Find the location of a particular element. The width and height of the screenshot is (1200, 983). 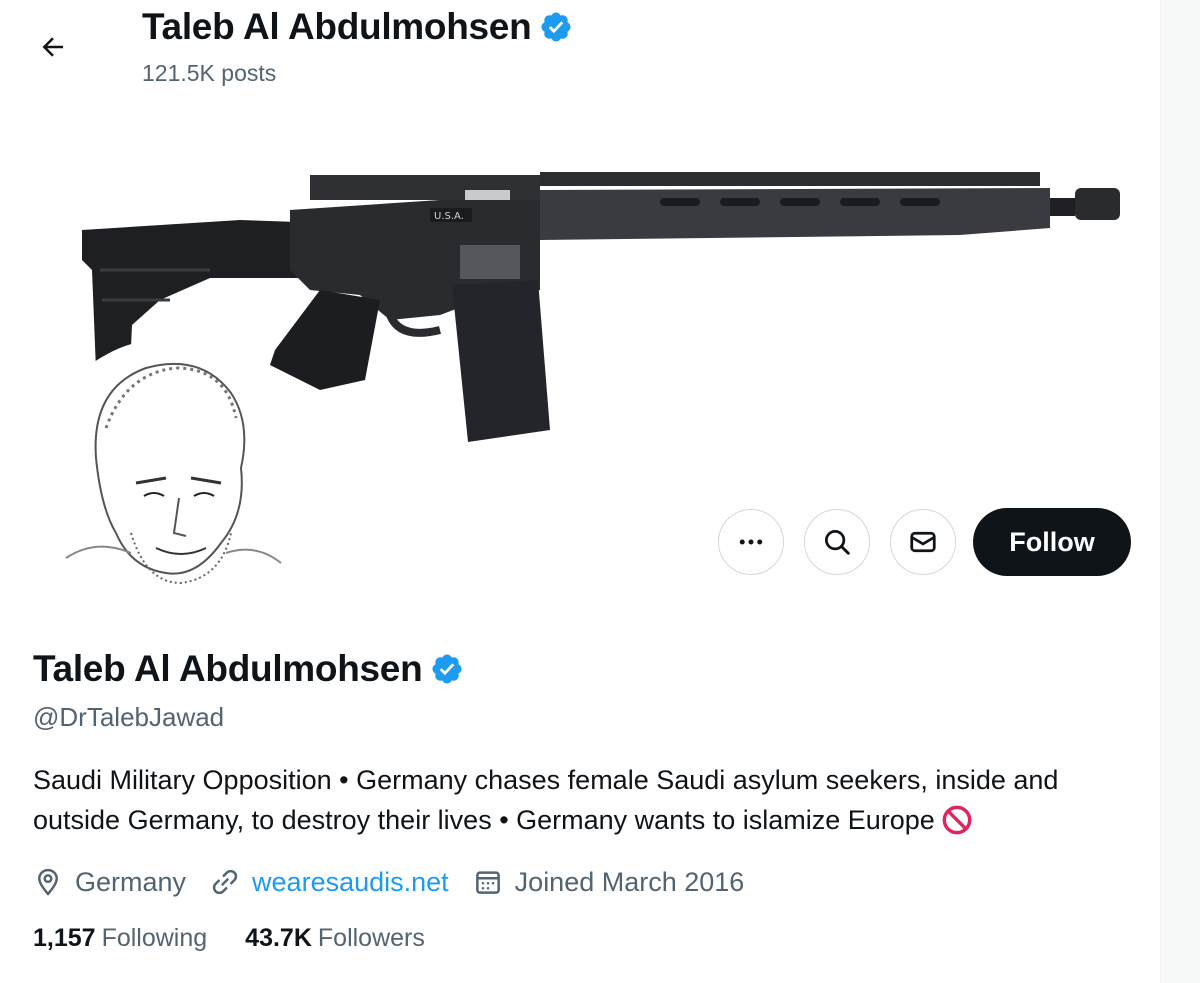

profile-display-name: Taleb Al Abdulmohsen is located at coordinates (228, 668).